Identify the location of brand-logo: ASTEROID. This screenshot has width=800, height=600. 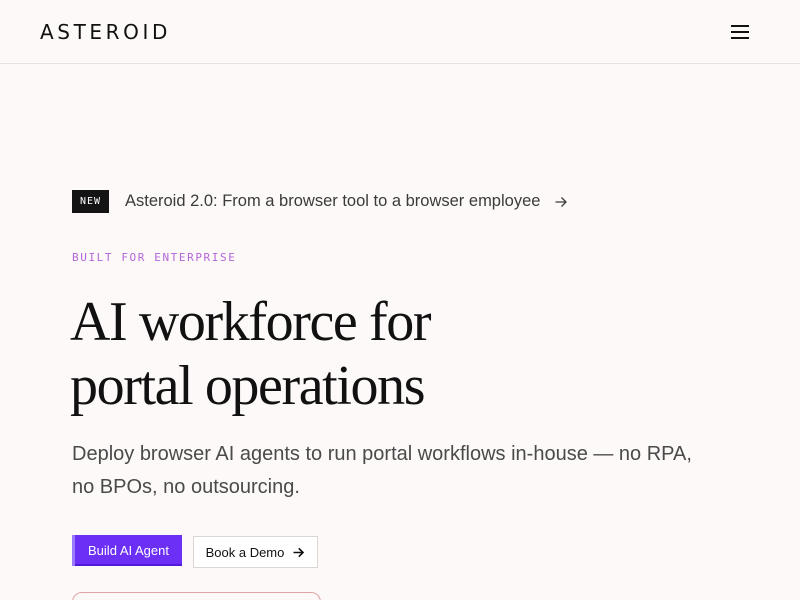
(105, 32).